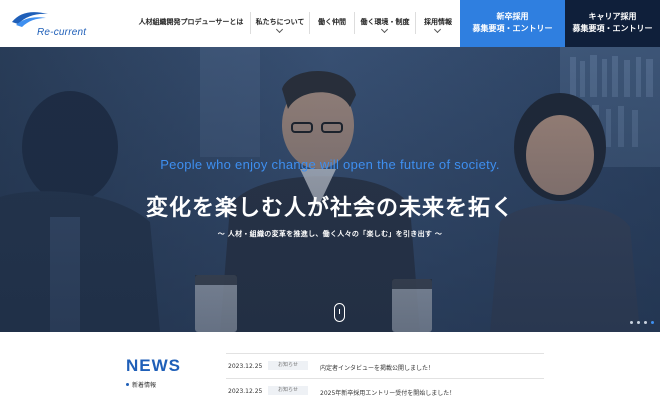 The width and height of the screenshot is (660, 400). What do you see at coordinates (144, 385) in the screenshot?
I see `news-category-label: 新着情報` at bounding box center [144, 385].